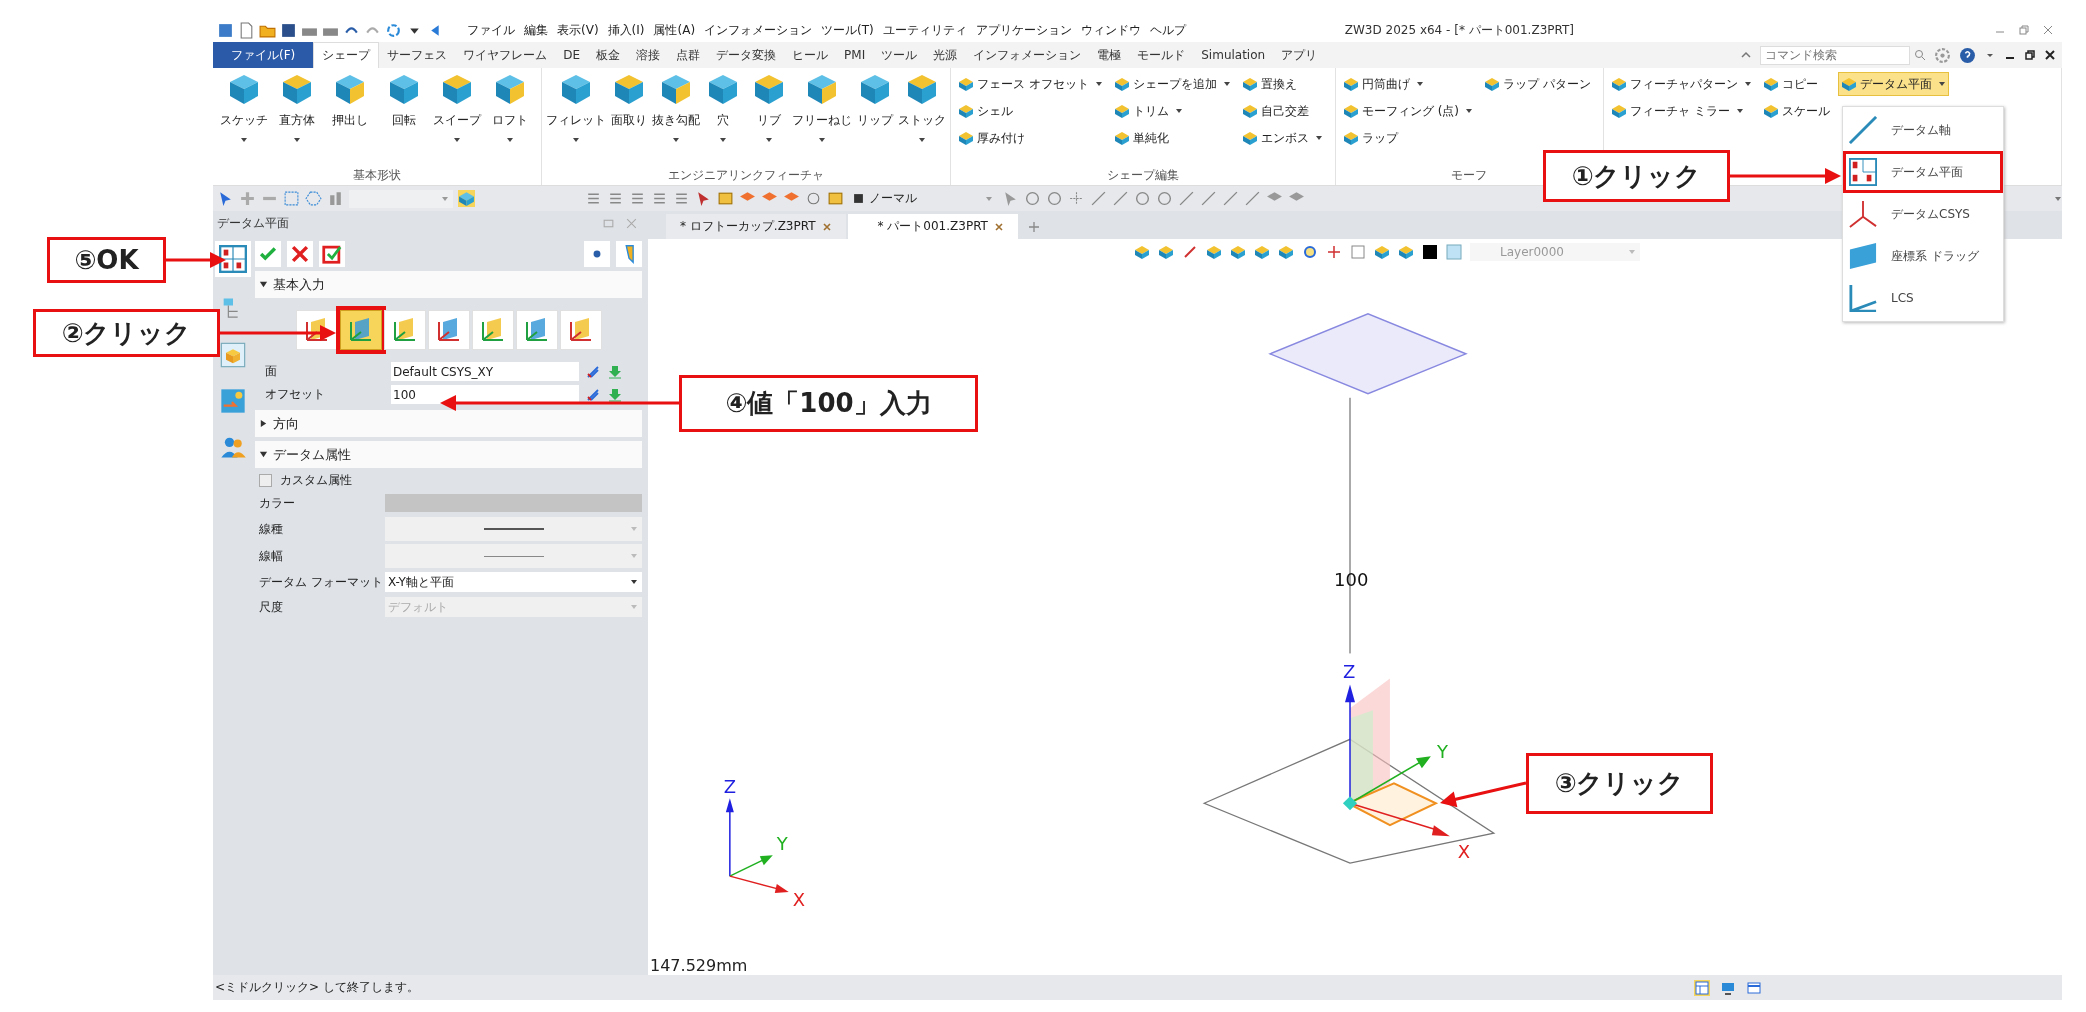  What do you see at coordinates (265, 480) in the screenshot?
I see `checkbox` at bounding box center [265, 480].